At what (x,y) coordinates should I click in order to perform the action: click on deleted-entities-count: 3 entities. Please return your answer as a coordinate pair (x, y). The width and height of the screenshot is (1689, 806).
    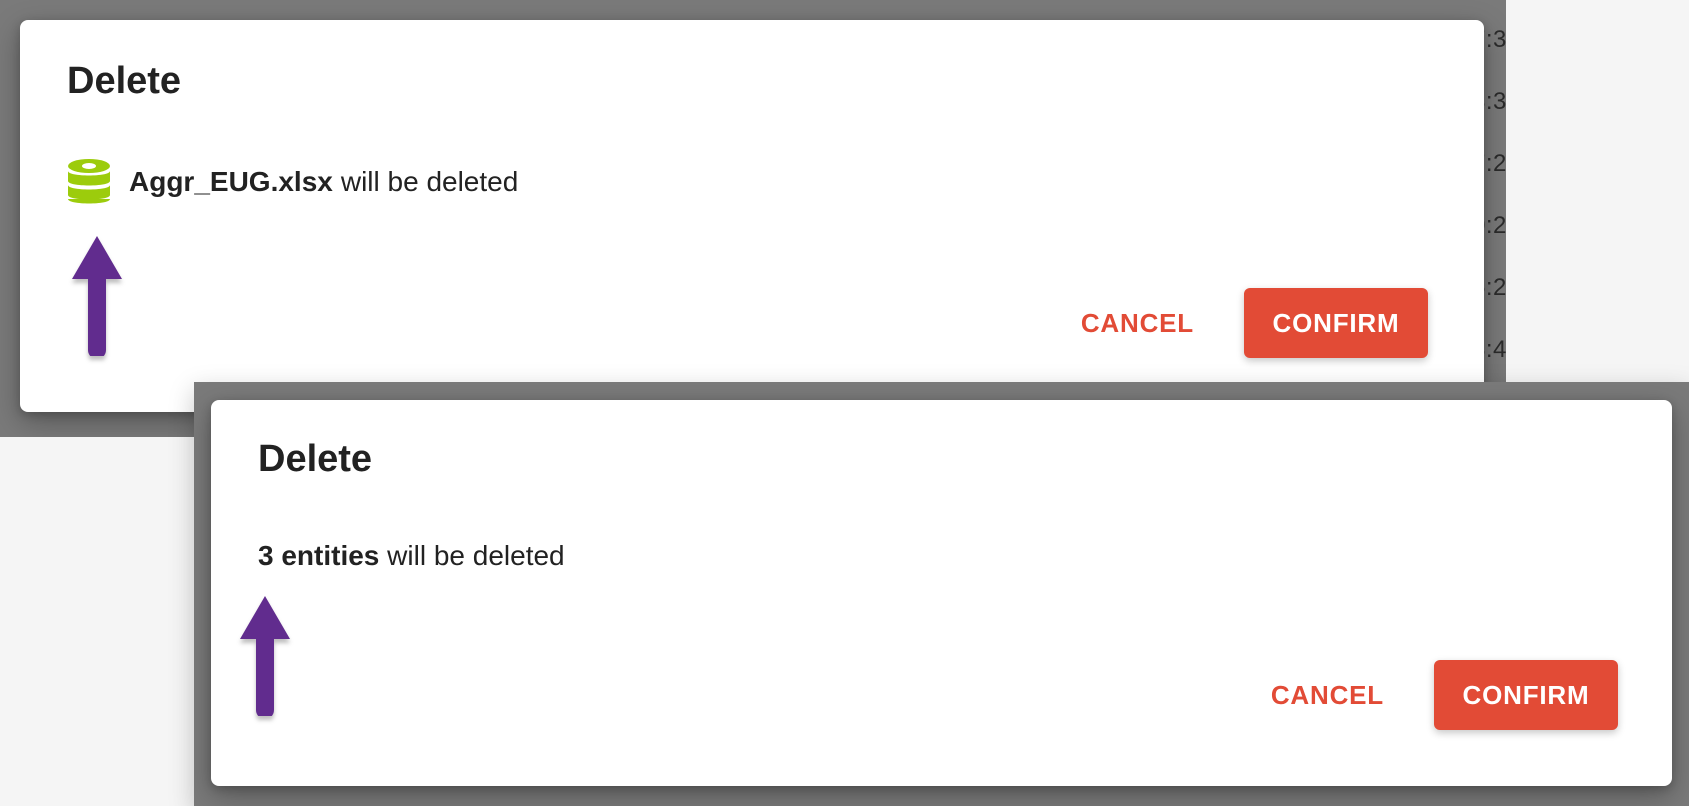
    Looking at the image, I should click on (319, 555).